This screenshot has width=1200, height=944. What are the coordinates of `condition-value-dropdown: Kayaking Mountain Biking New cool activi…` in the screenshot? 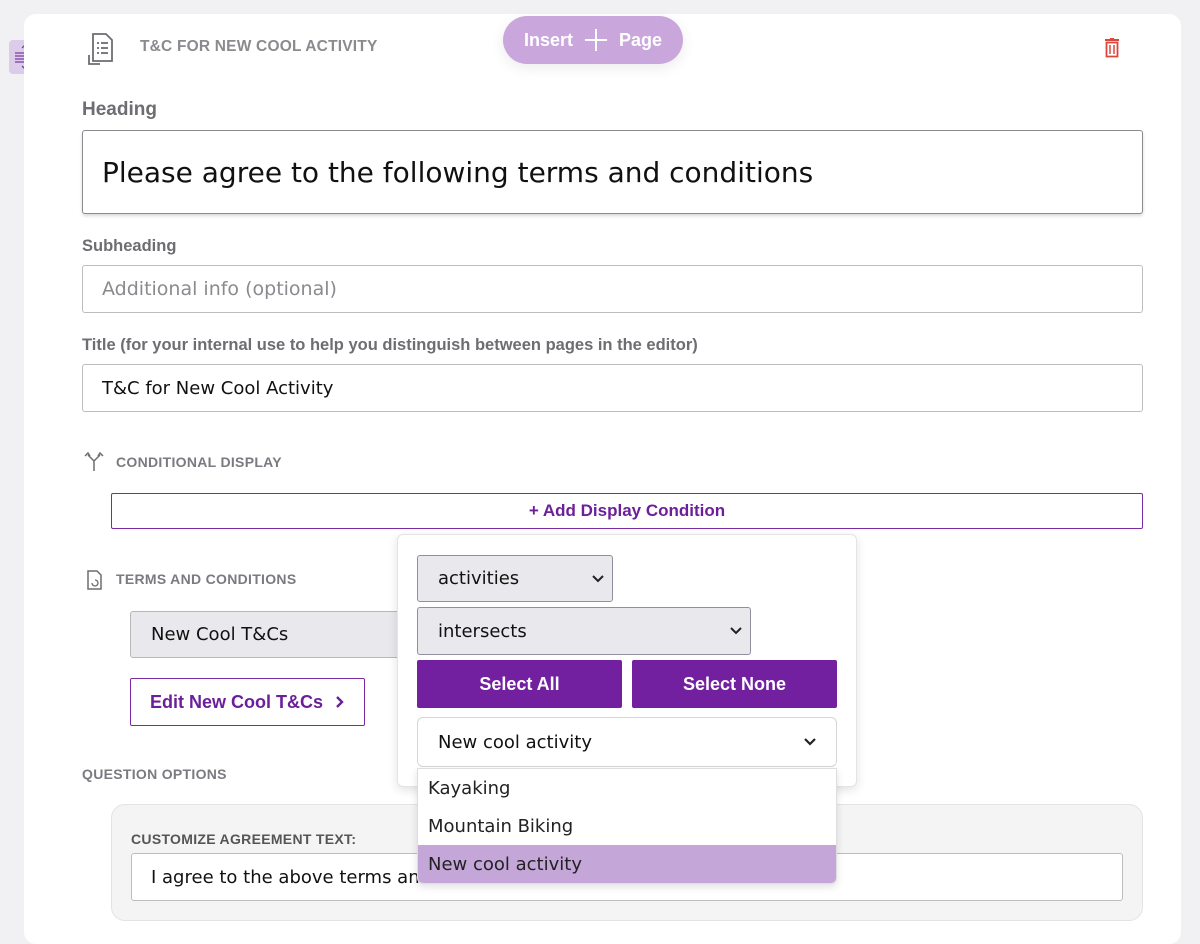 It's located at (627, 826).